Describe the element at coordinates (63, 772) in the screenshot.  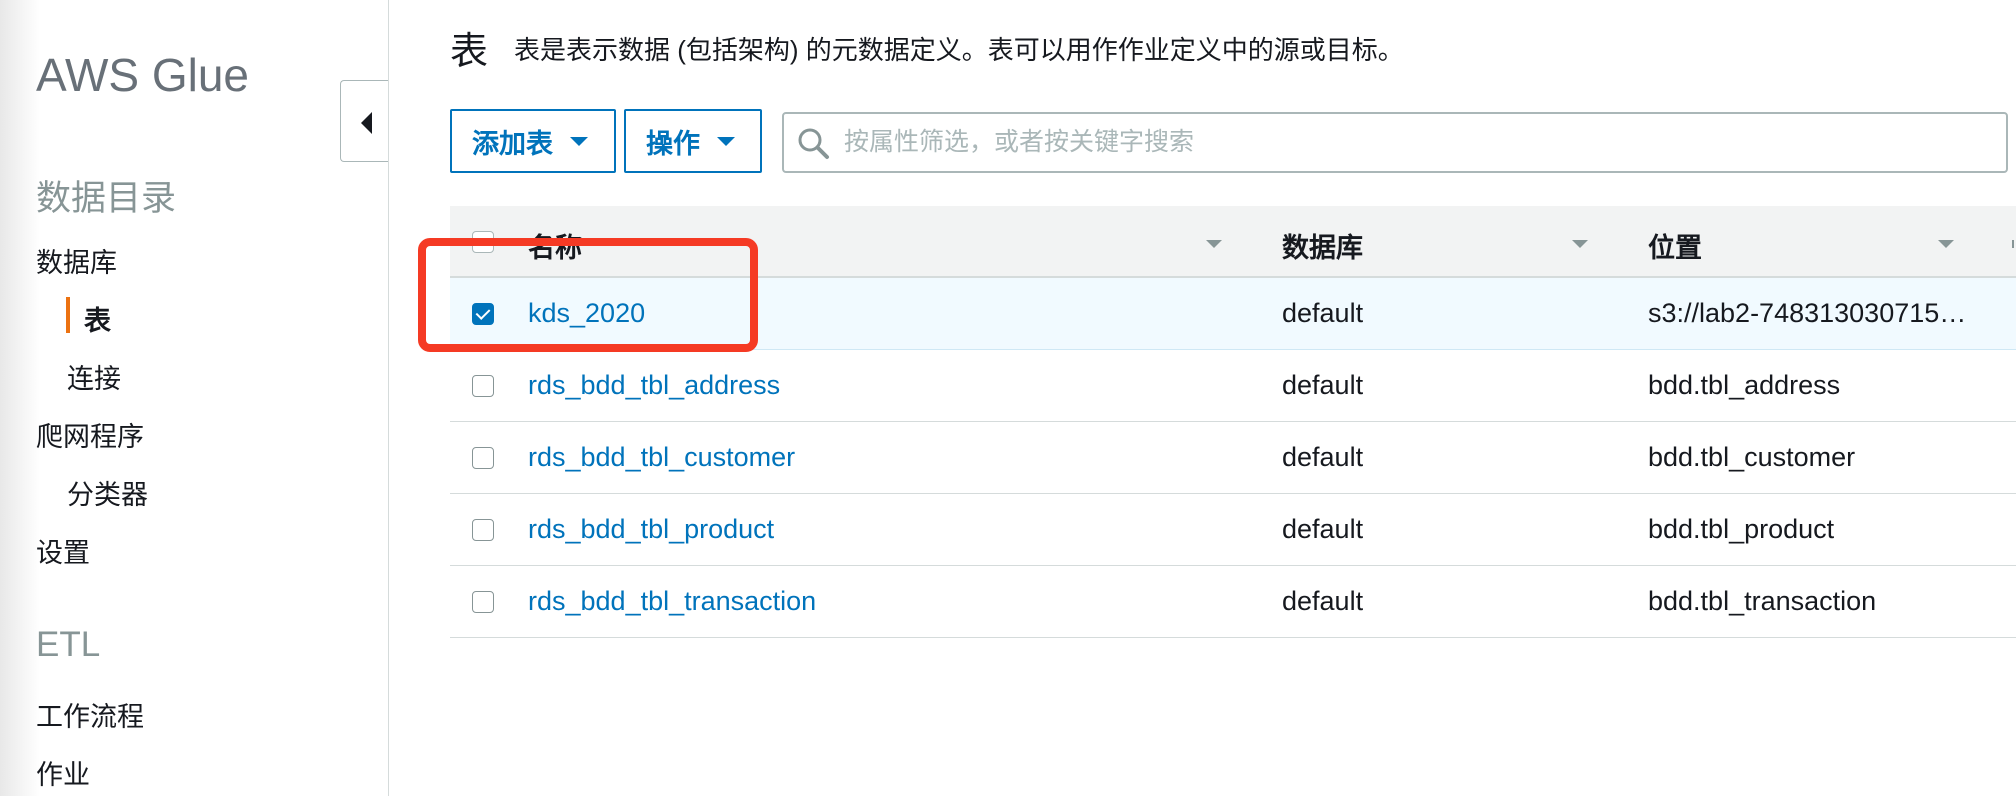
I see `sidebar-item-jobs: 作业` at that location.